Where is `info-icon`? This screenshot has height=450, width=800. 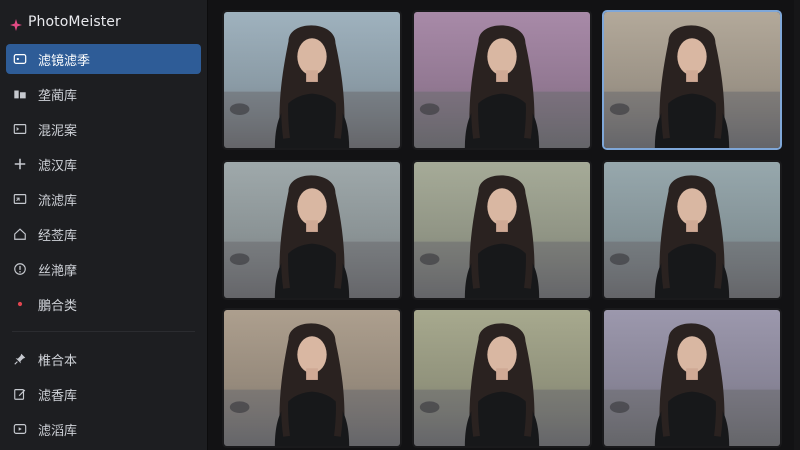 info-icon is located at coordinates (20, 269).